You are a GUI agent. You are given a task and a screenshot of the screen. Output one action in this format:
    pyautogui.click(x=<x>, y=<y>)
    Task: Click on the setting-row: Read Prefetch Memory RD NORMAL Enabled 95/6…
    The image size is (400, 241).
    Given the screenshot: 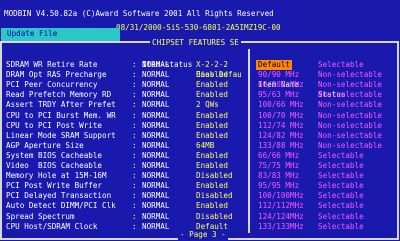 What is the action you would take?
    pyautogui.click(x=200, y=95)
    